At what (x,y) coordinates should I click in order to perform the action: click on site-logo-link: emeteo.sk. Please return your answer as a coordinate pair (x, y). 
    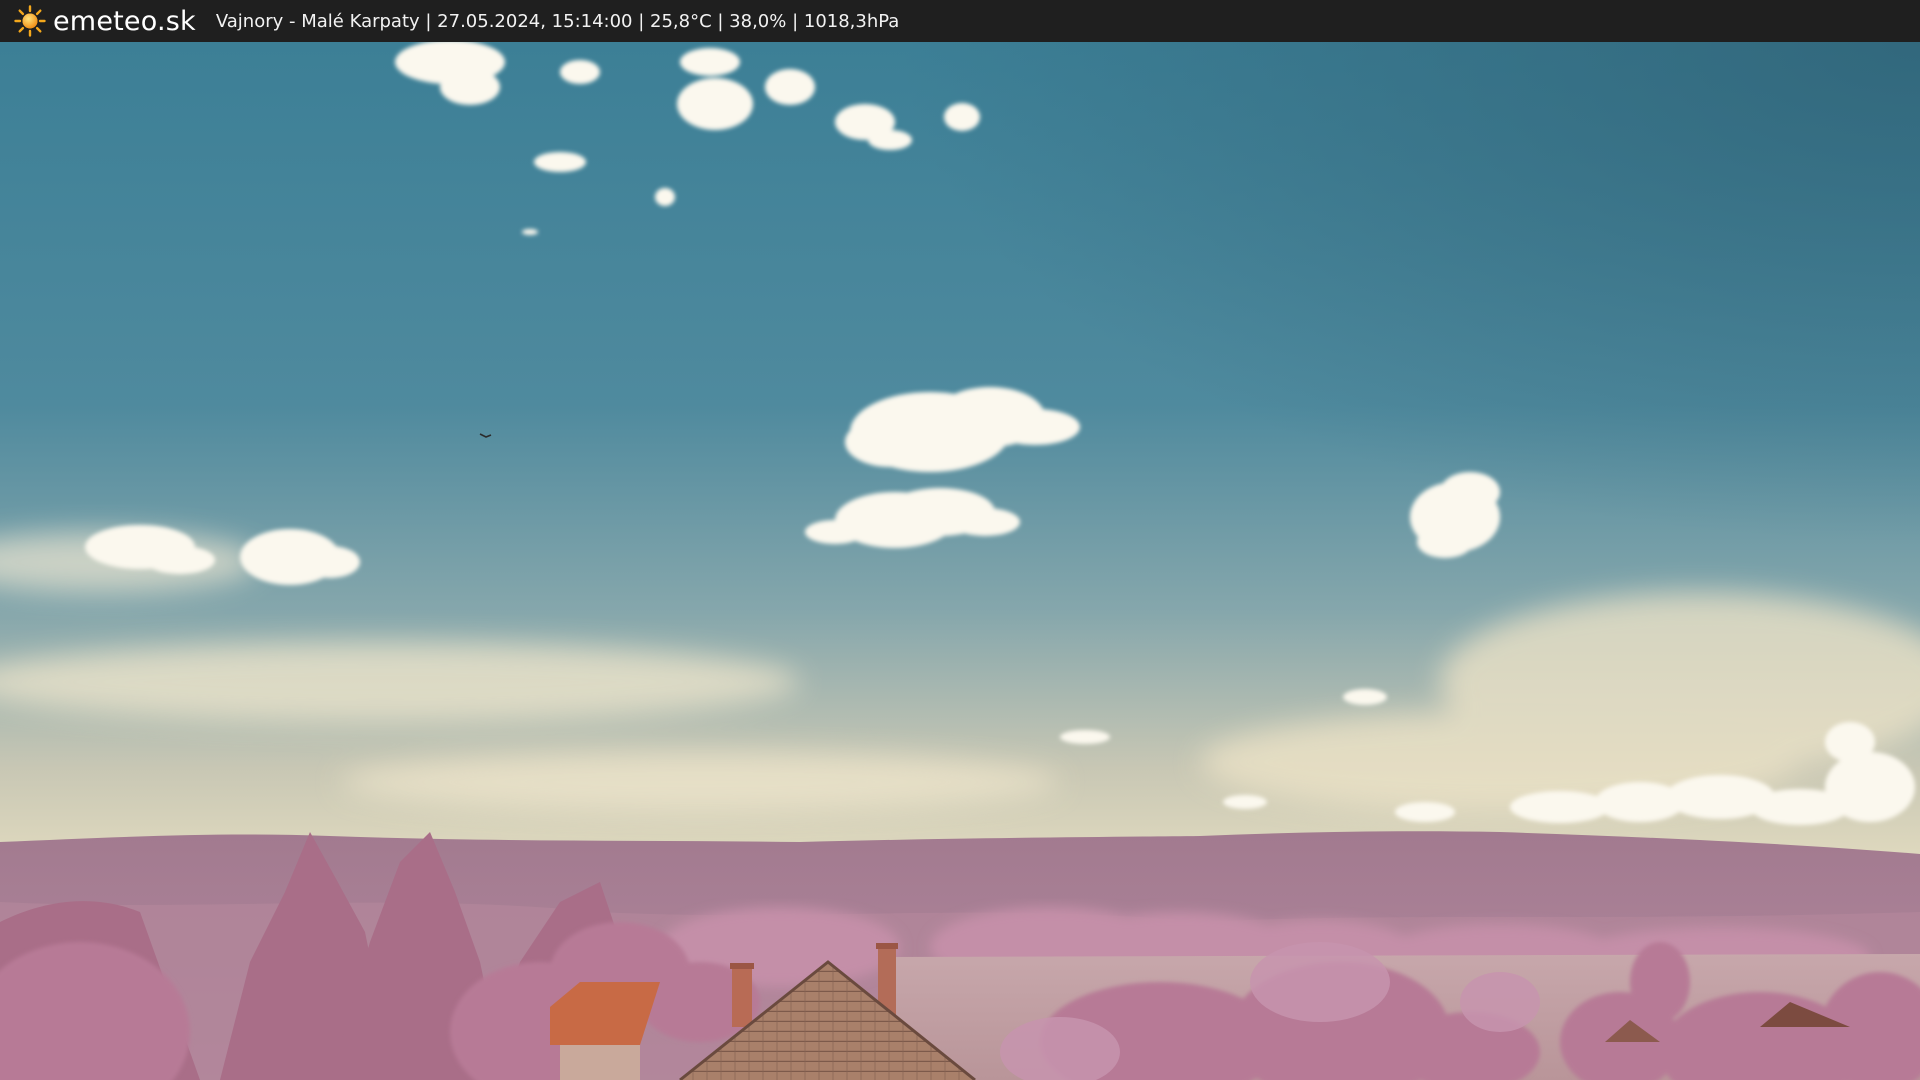
    Looking at the image, I should click on (105, 21).